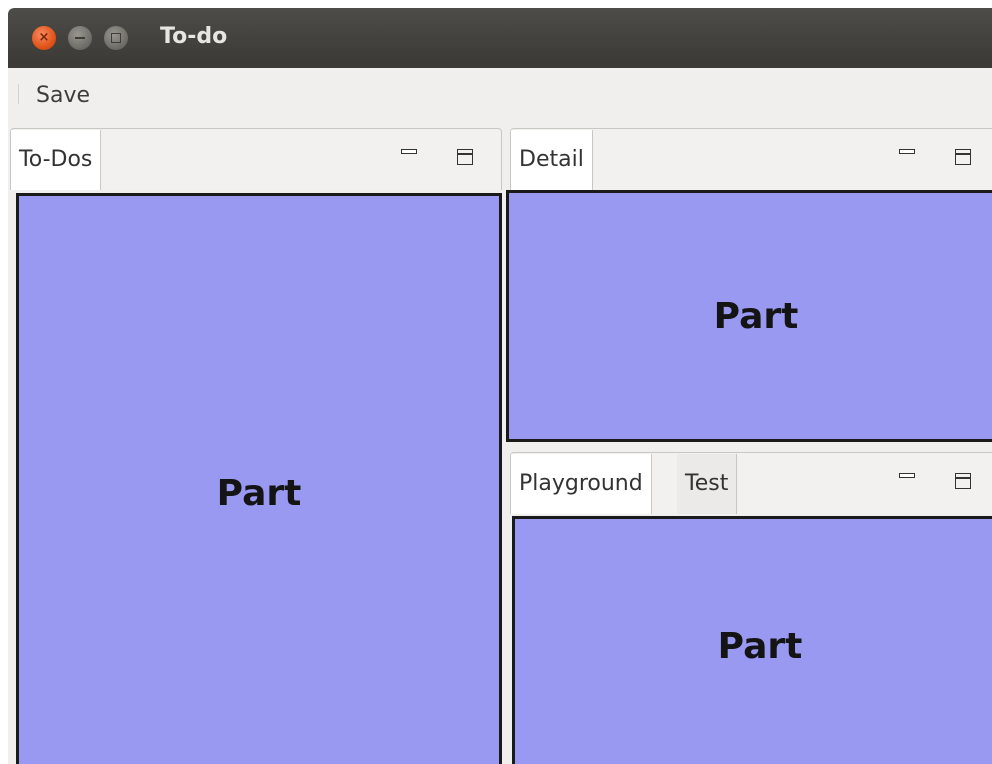  Describe the element at coordinates (256, 159) in the screenshot. I see `todos-tab-bar: To-Dos` at that location.